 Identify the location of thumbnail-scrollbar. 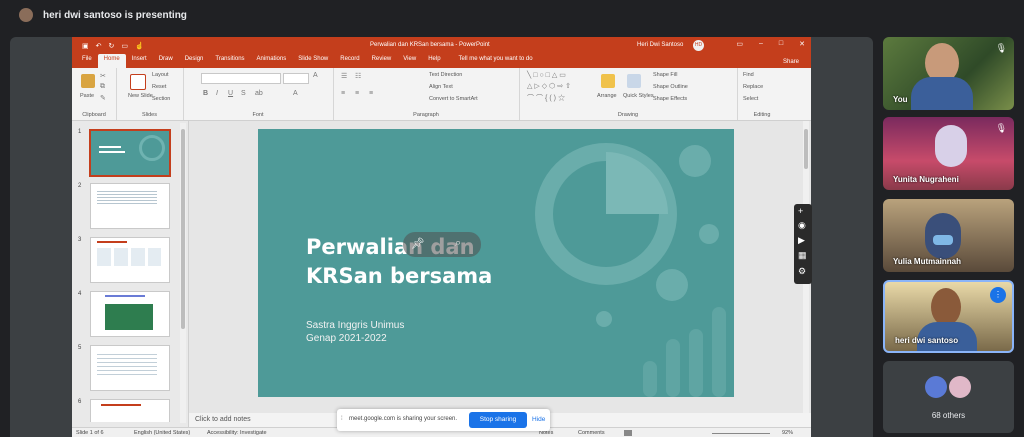
(183, 273).